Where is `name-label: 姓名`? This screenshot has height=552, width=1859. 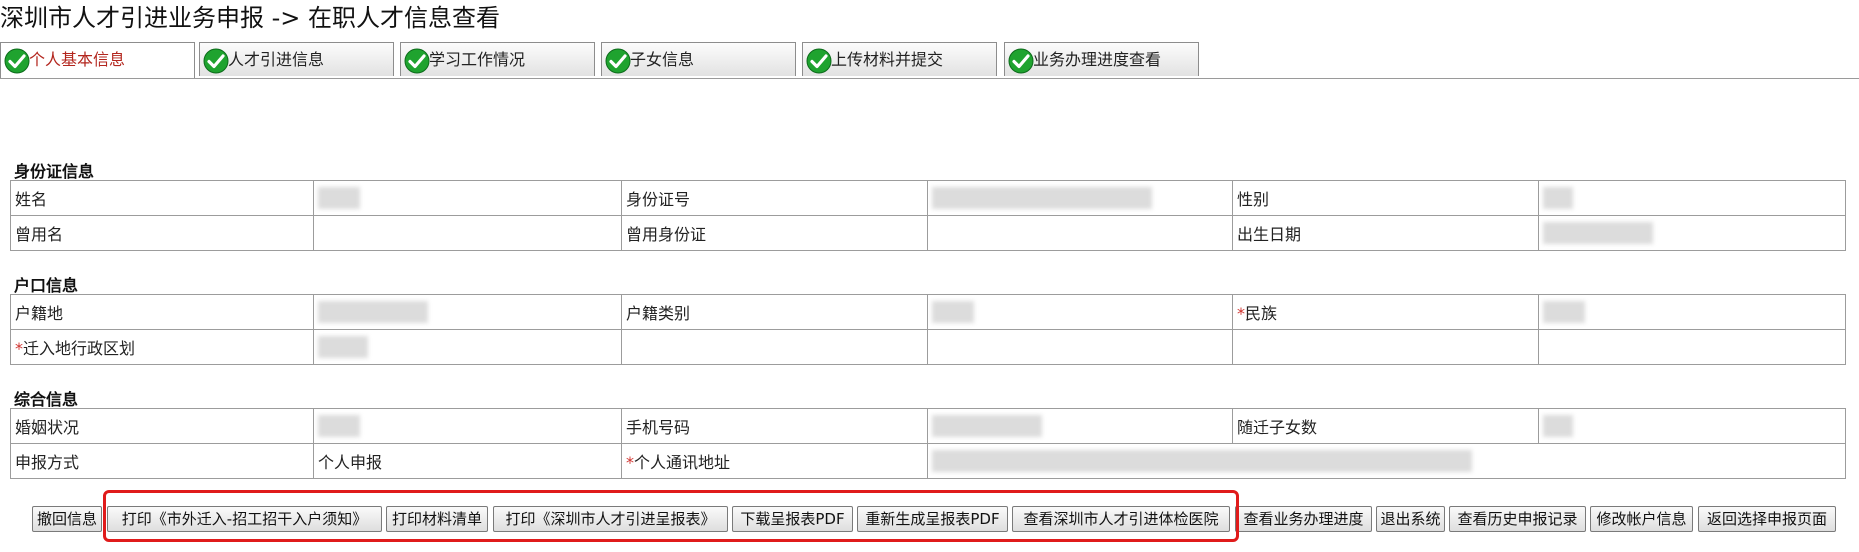 name-label: 姓名 is located at coordinates (162, 198).